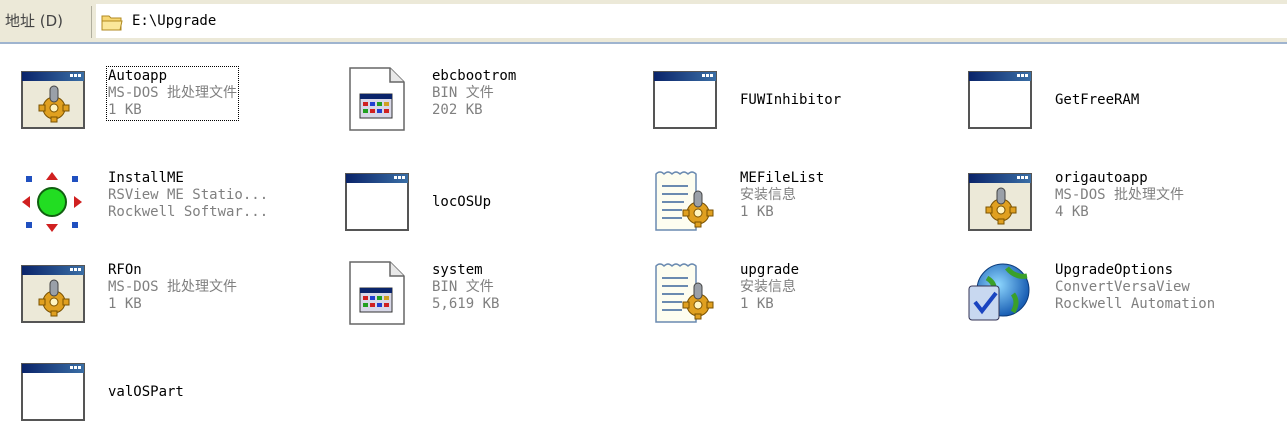 This screenshot has width=1287, height=436. Describe the element at coordinates (112, 23) in the screenshot. I see `folder-icon` at that location.